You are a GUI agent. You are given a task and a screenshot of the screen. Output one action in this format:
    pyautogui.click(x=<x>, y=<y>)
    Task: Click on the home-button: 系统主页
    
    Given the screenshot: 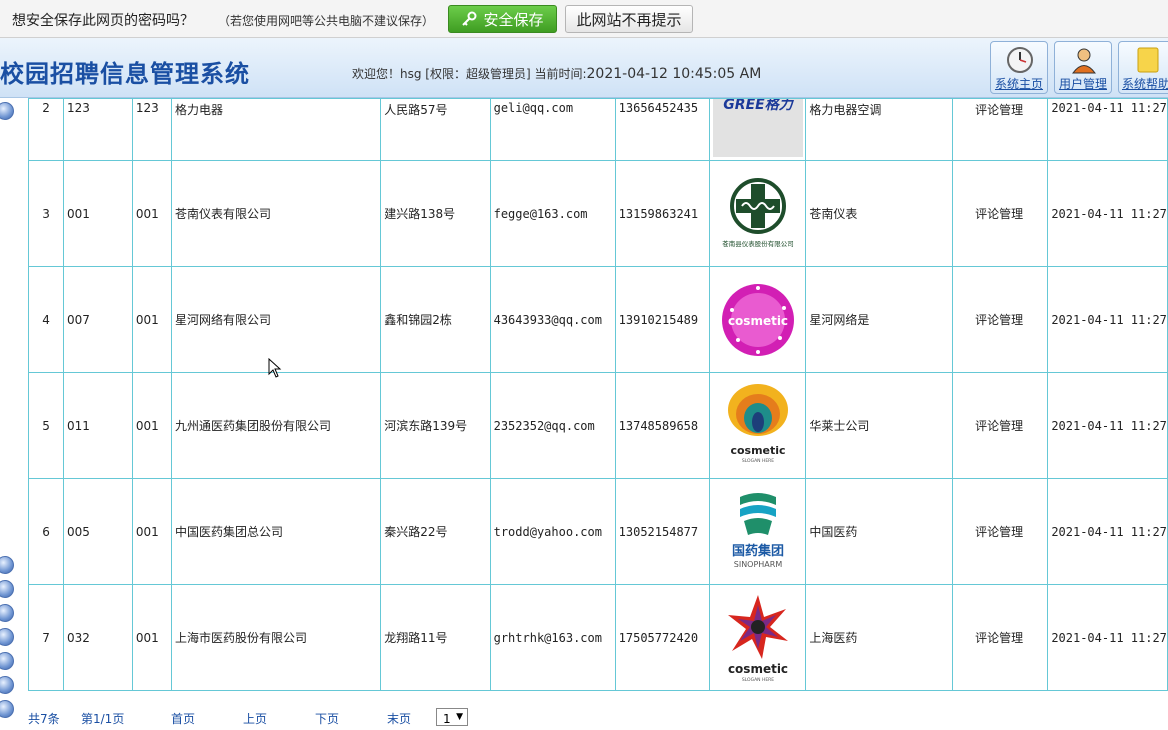 What is the action you would take?
    pyautogui.click(x=1019, y=67)
    